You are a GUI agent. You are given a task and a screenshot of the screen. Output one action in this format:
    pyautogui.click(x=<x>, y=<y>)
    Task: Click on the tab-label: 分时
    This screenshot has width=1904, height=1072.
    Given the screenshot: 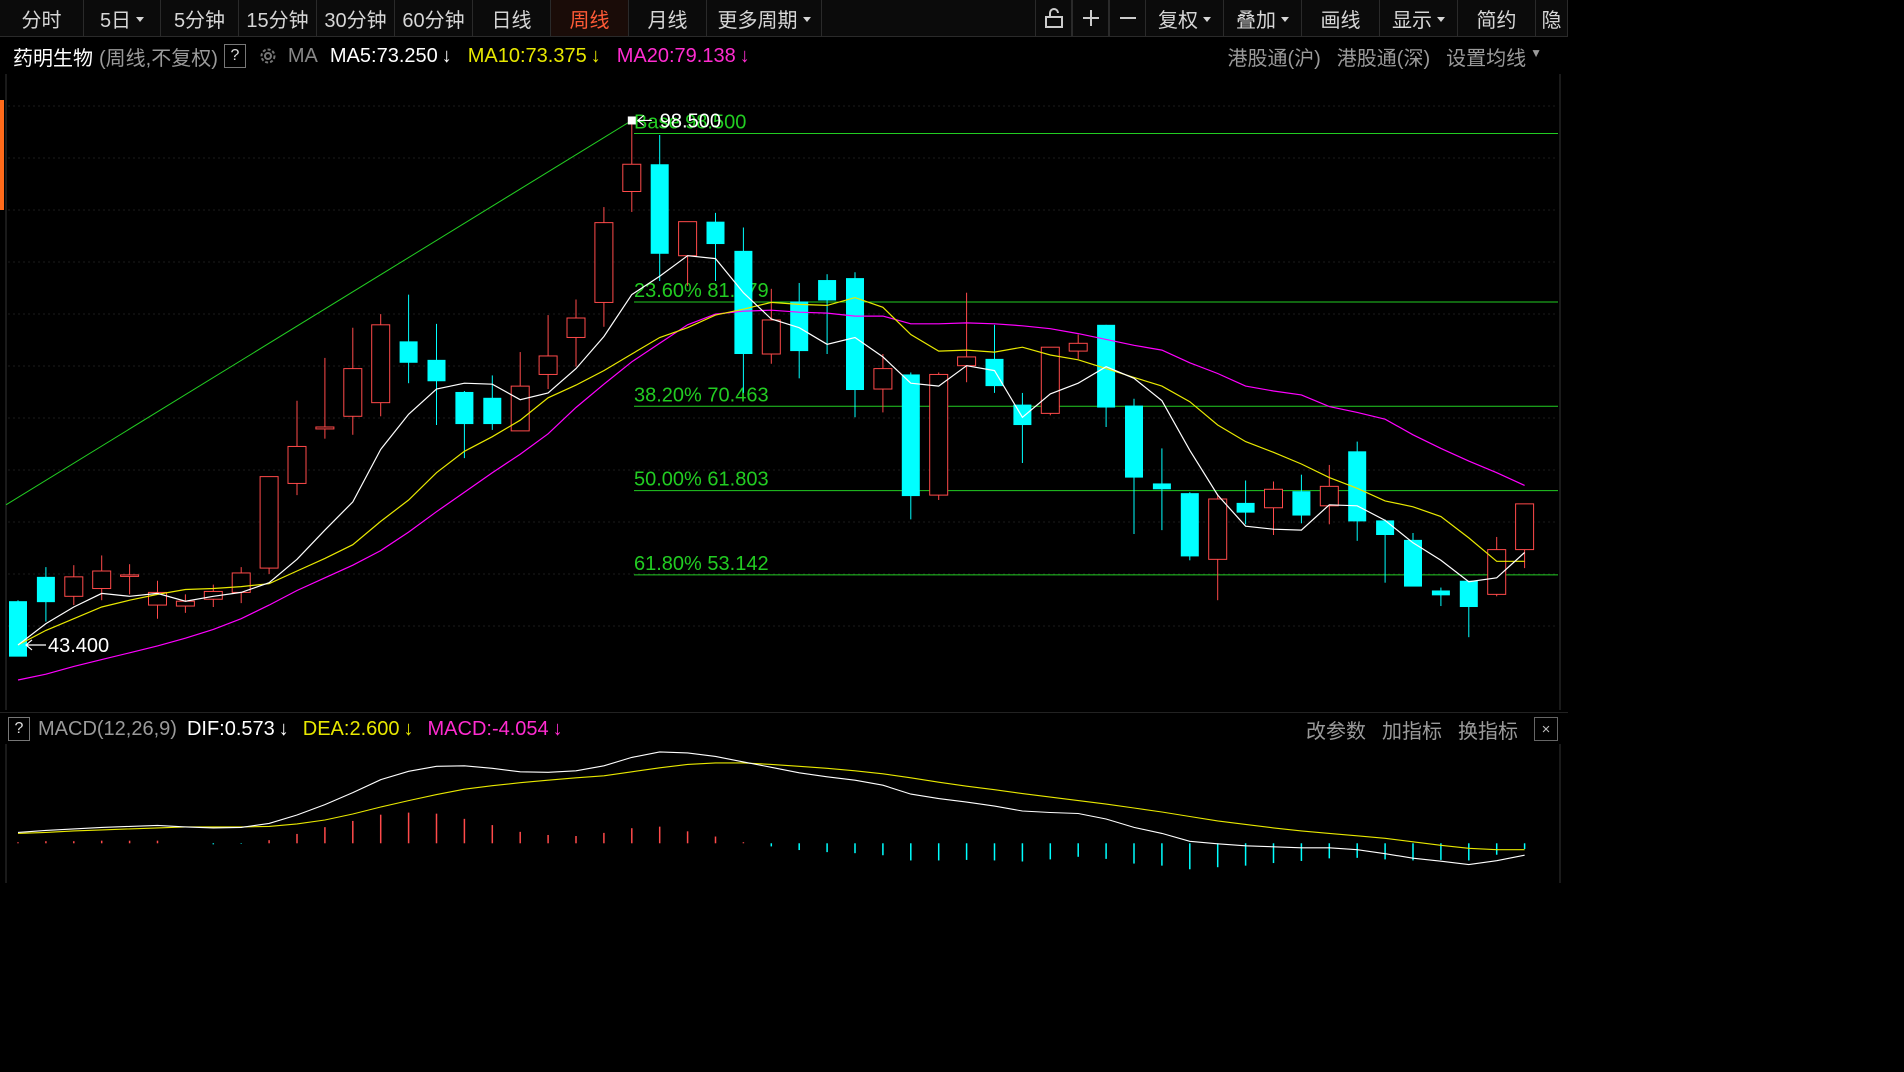 What is the action you would take?
    pyautogui.click(x=41, y=20)
    